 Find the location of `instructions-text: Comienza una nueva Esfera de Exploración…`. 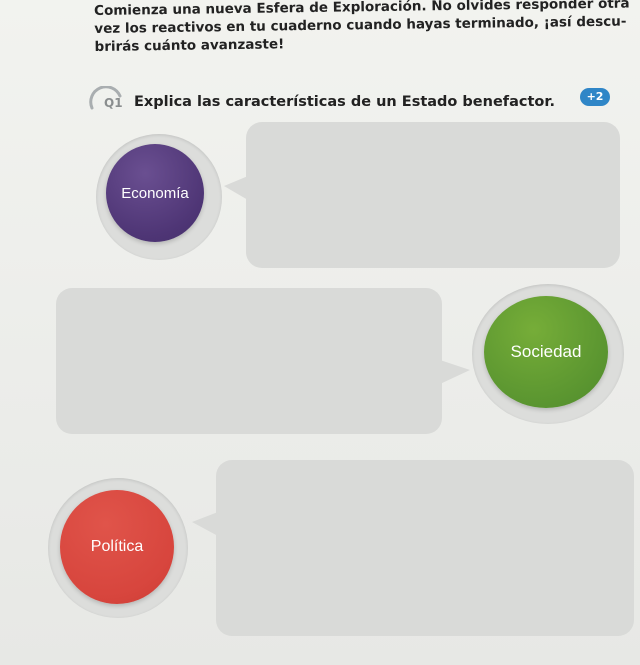

instructions-text: Comienza una nueva Esfera de Exploración… is located at coordinates (364, 28).